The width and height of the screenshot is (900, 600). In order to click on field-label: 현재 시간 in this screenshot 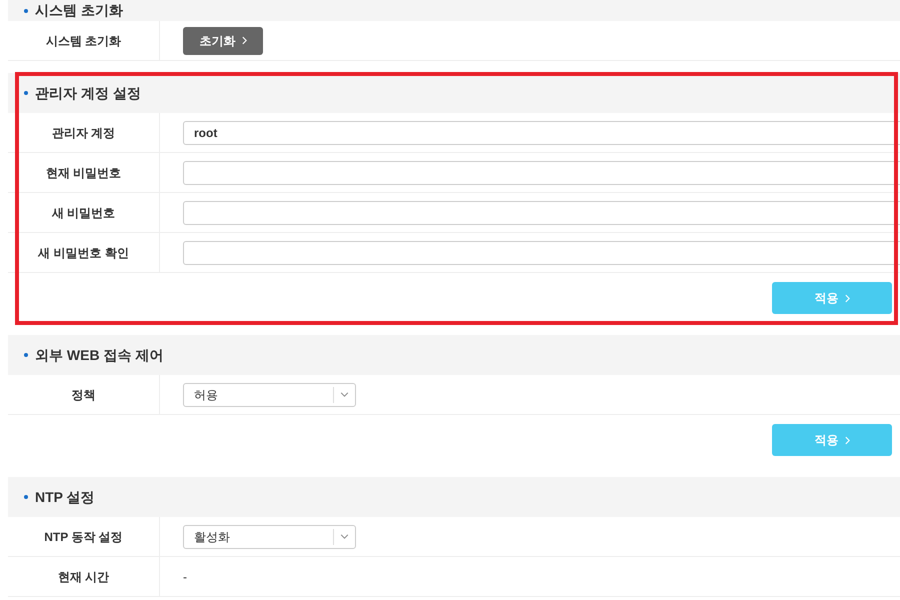, I will do `click(84, 577)`.